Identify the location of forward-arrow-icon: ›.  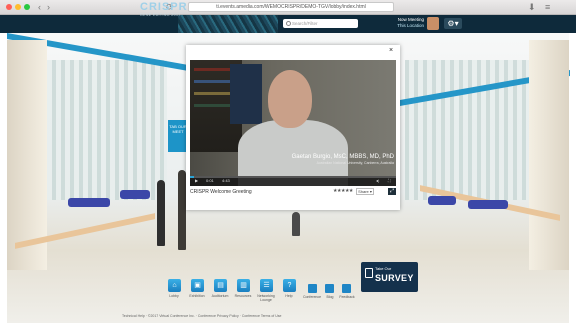
(48, 7).